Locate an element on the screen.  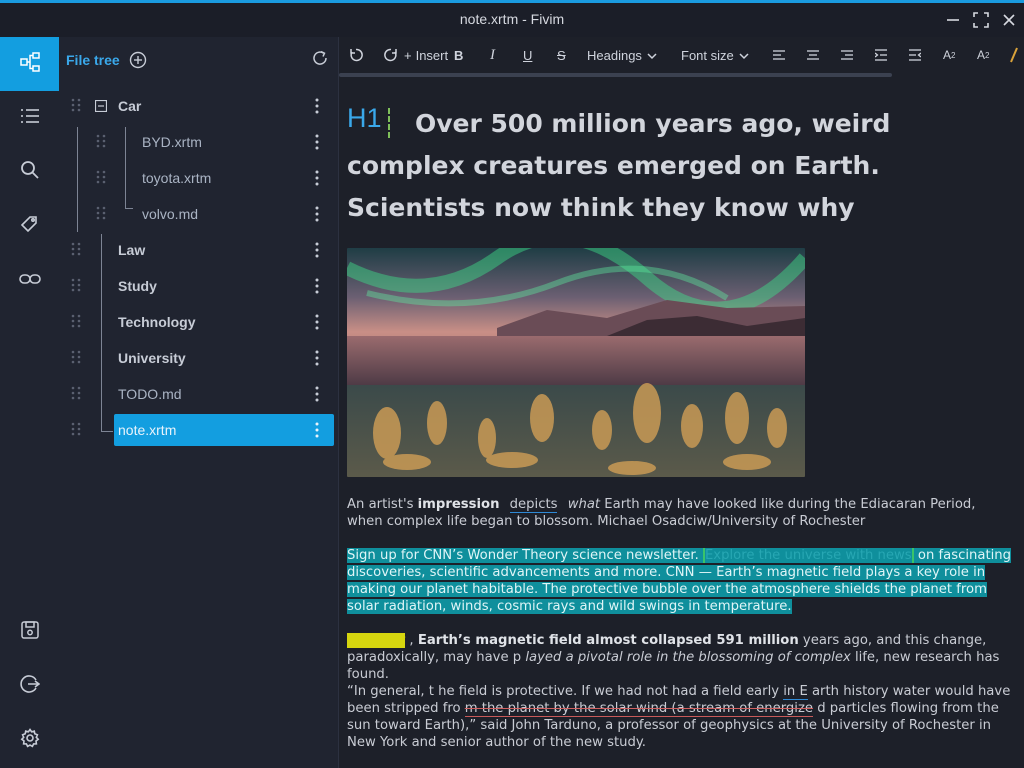
tree-item-law: Law is located at coordinates (195, 249).